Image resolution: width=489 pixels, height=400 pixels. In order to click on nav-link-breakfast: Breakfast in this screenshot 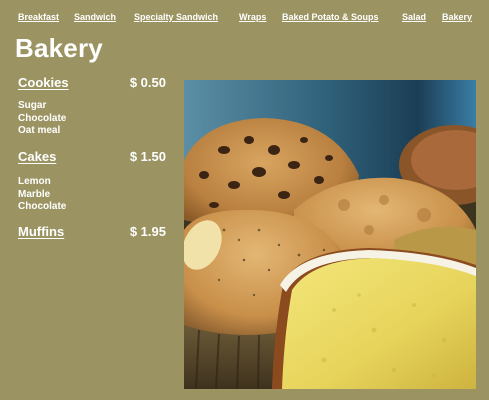, I will do `click(38, 17)`.